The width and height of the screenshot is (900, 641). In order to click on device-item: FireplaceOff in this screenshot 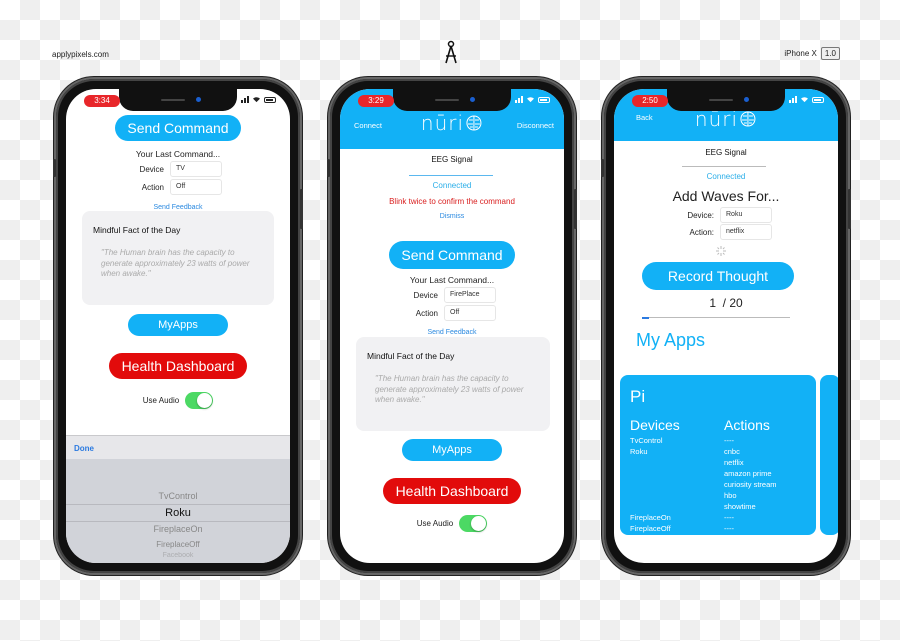, I will do `click(650, 528)`.